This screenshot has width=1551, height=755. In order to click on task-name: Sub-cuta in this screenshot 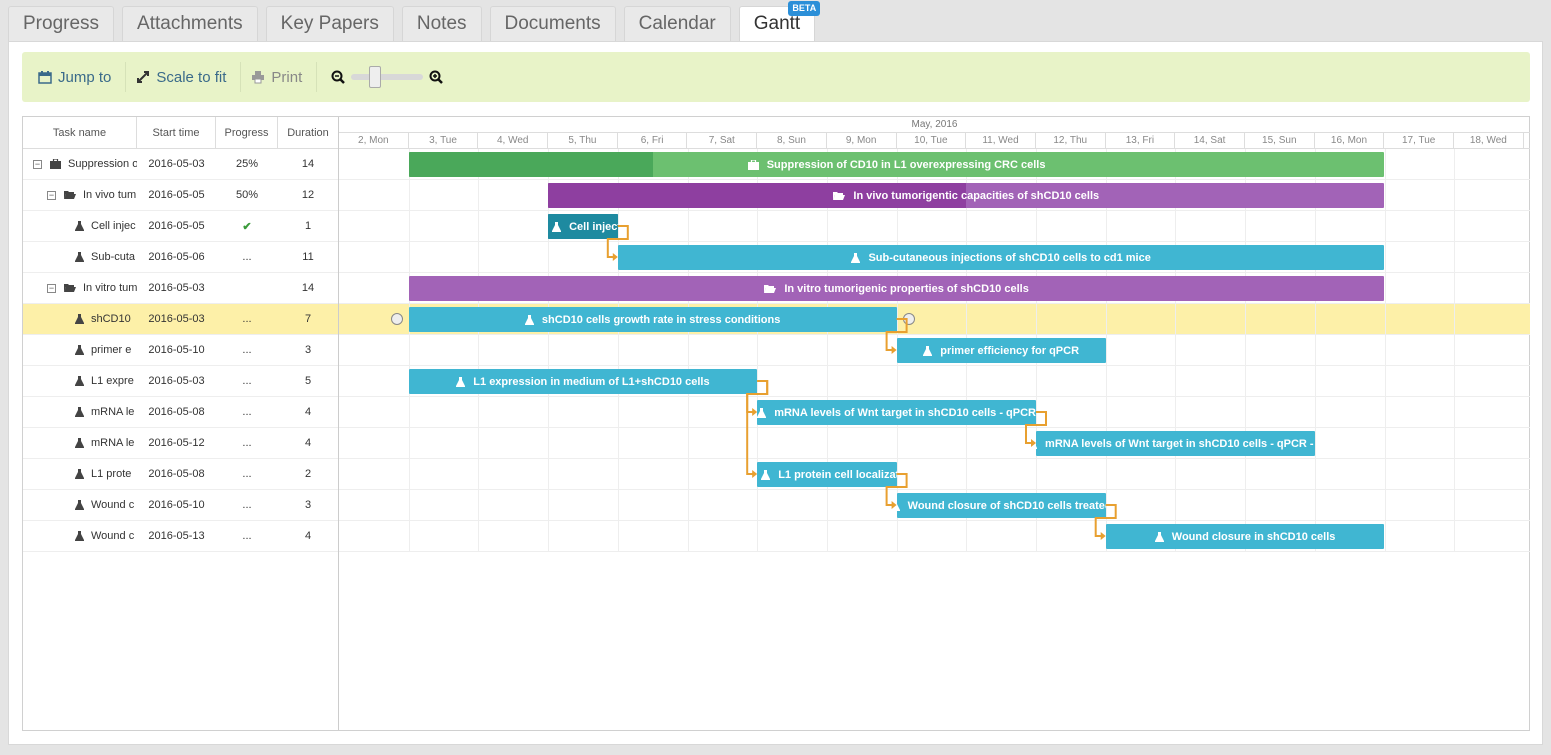, I will do `click(113, 257)`.